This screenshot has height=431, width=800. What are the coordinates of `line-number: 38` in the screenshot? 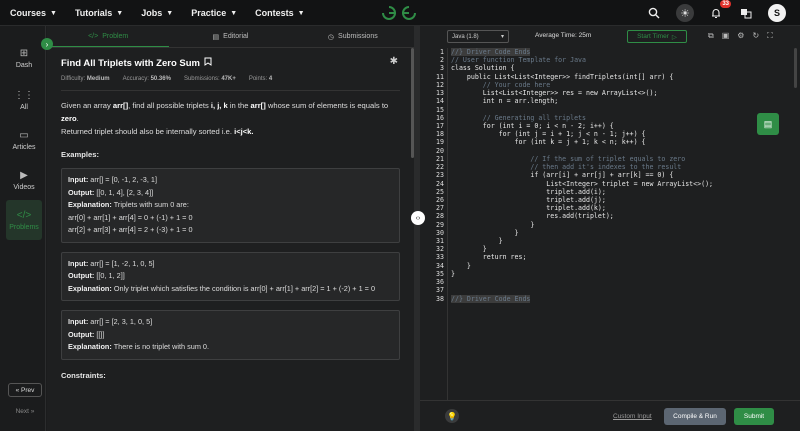 It's located at (440, 298).